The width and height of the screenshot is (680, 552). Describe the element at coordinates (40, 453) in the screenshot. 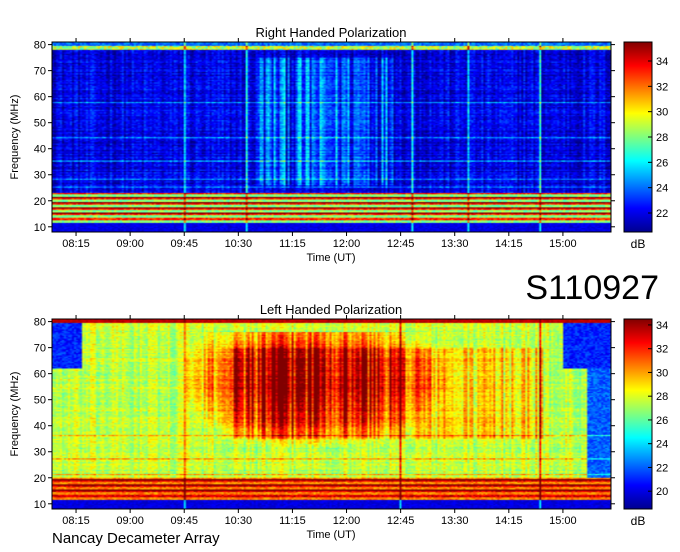

I see `lh-y-tick-label: 30` at that location.